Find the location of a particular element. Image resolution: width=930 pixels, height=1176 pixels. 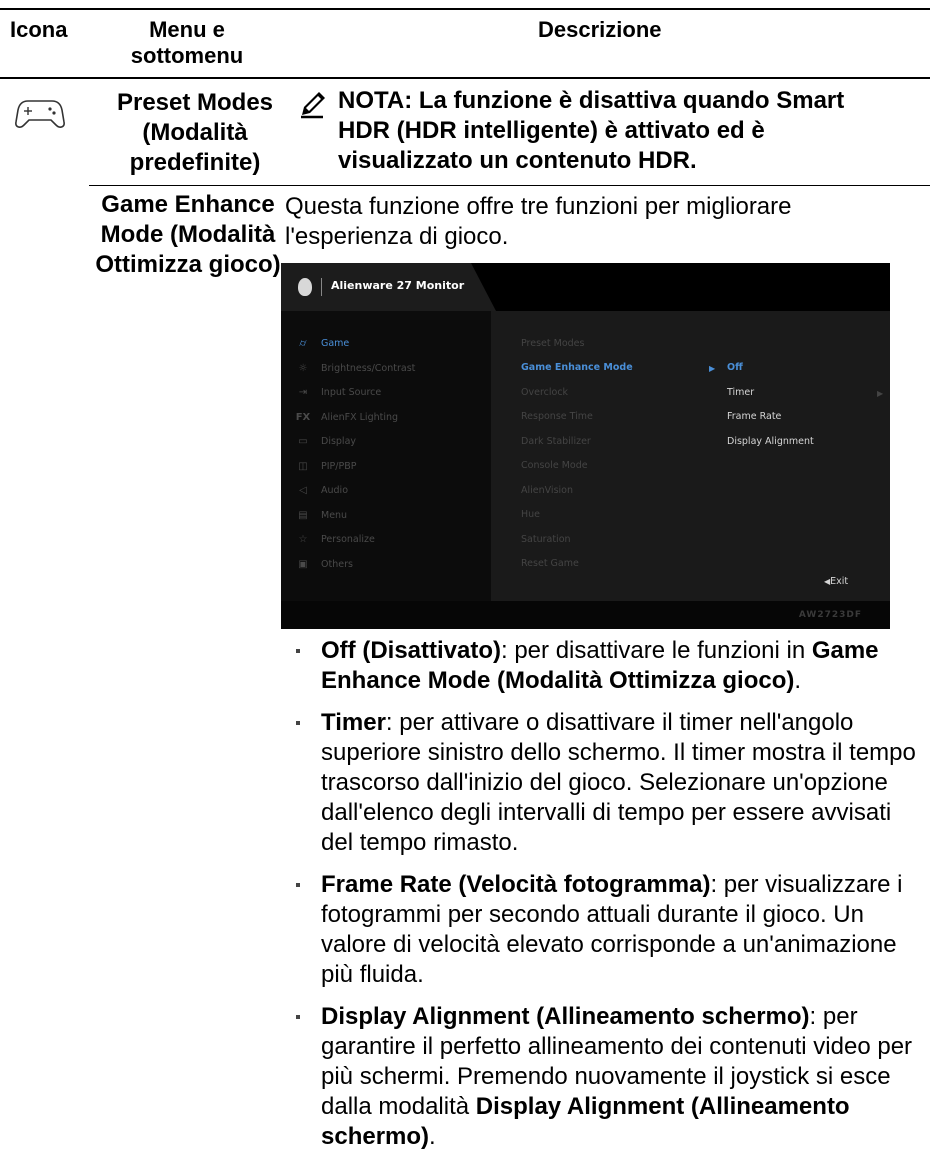

osd-nav-others: ▣ Others is located at coordinates (324, 564).